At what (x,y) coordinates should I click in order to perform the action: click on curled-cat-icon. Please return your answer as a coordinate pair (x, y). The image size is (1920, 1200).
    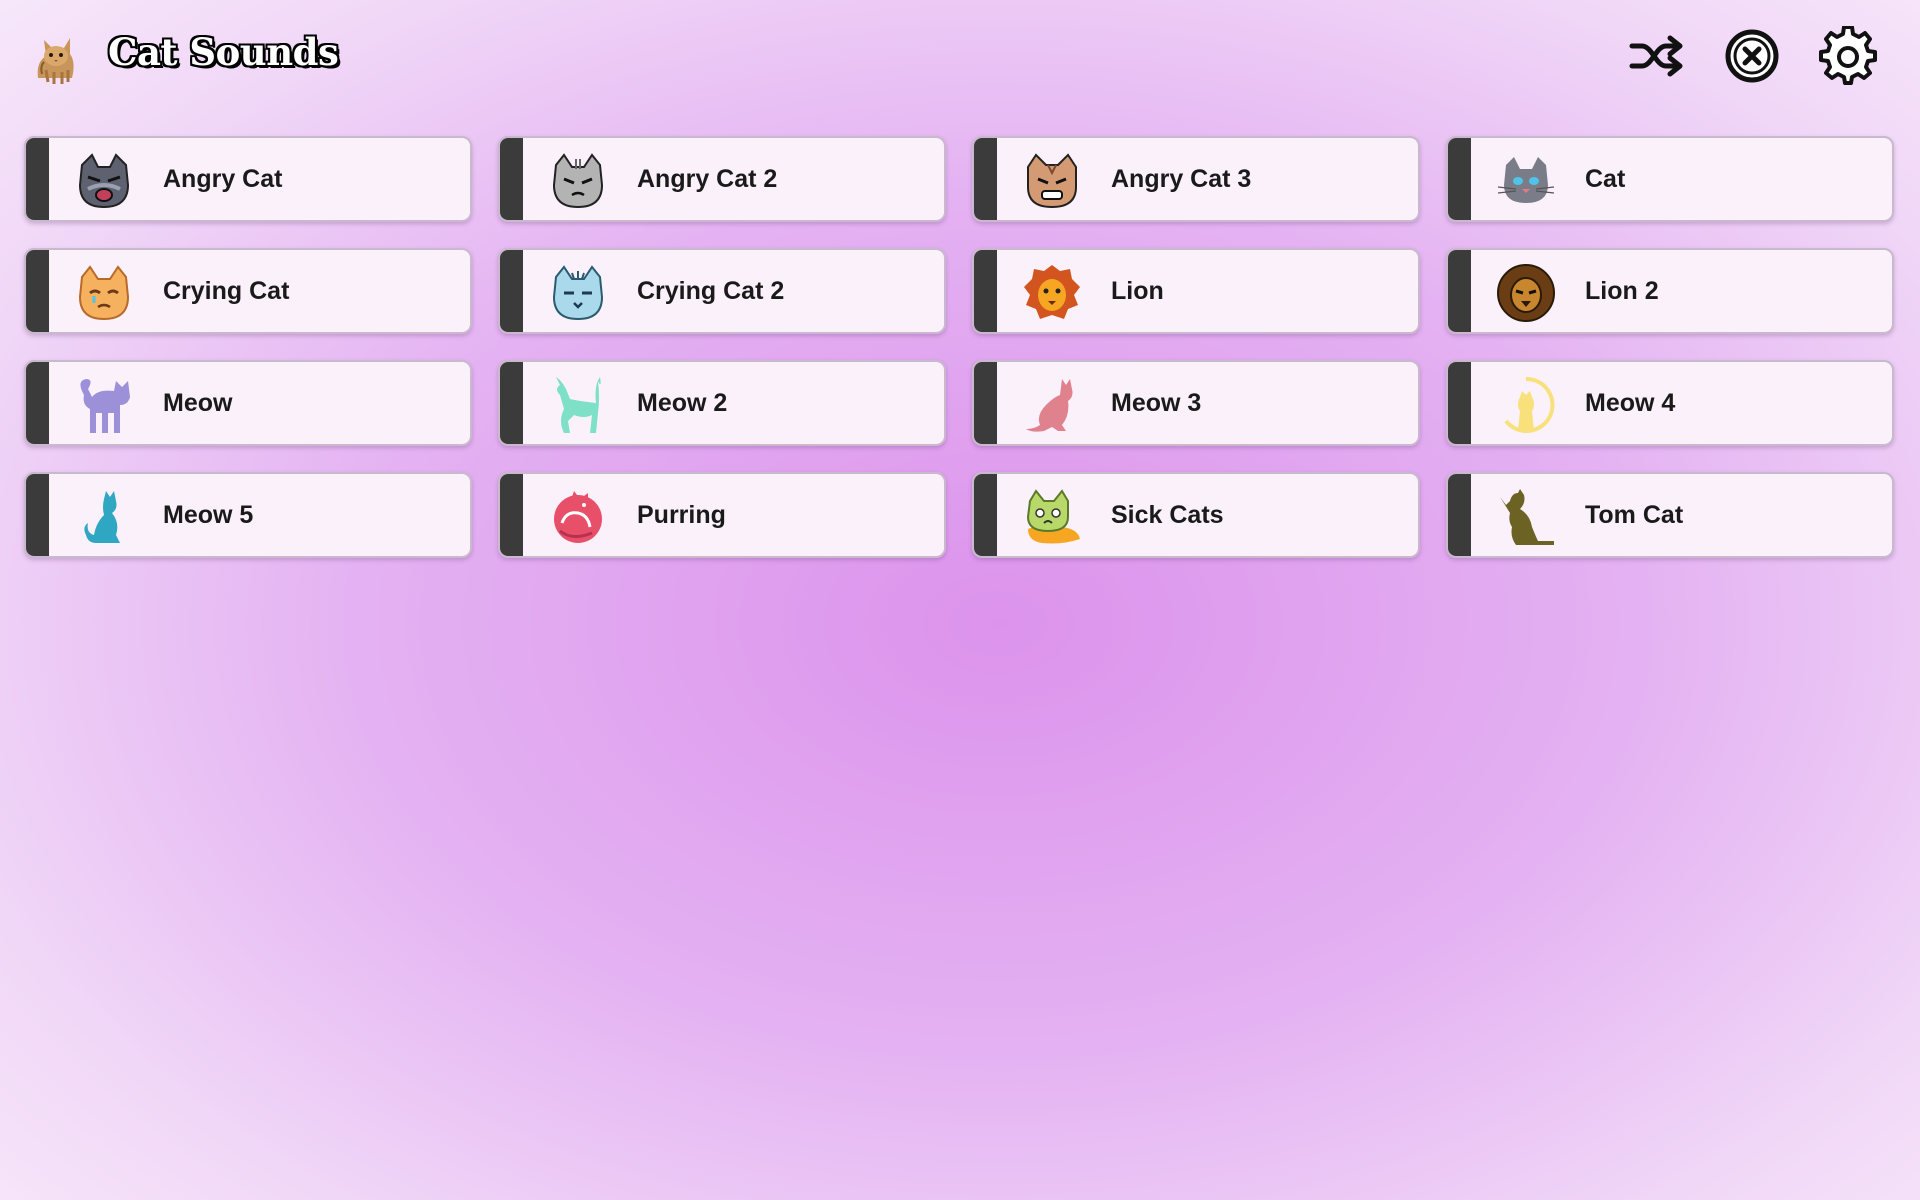
    Looking at the image, I should click on (578, 517).